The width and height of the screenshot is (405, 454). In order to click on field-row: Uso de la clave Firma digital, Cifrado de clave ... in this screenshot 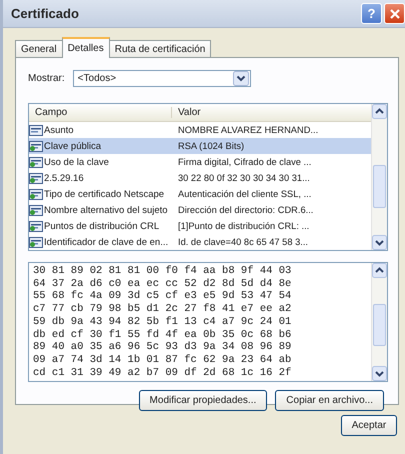, I will do `click(200, 162)`.